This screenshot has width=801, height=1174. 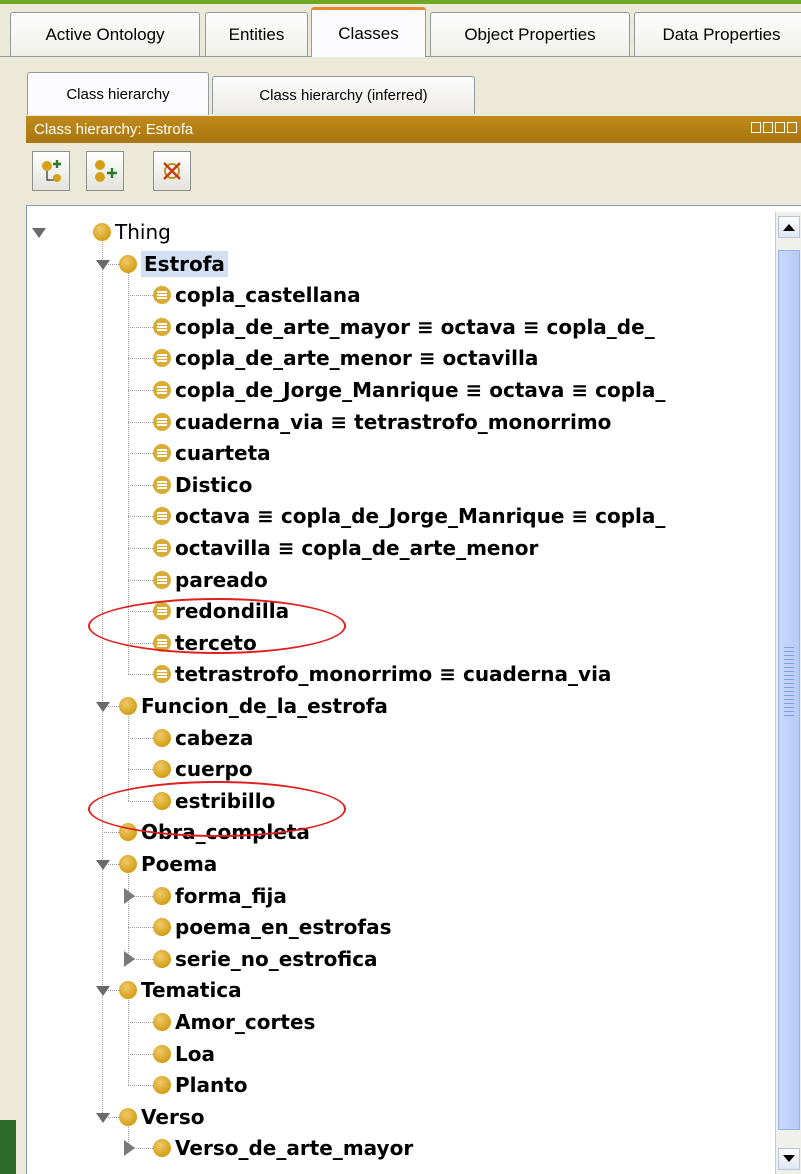 I want to click on tree-node: Tematica, so click(x=180, y=990).